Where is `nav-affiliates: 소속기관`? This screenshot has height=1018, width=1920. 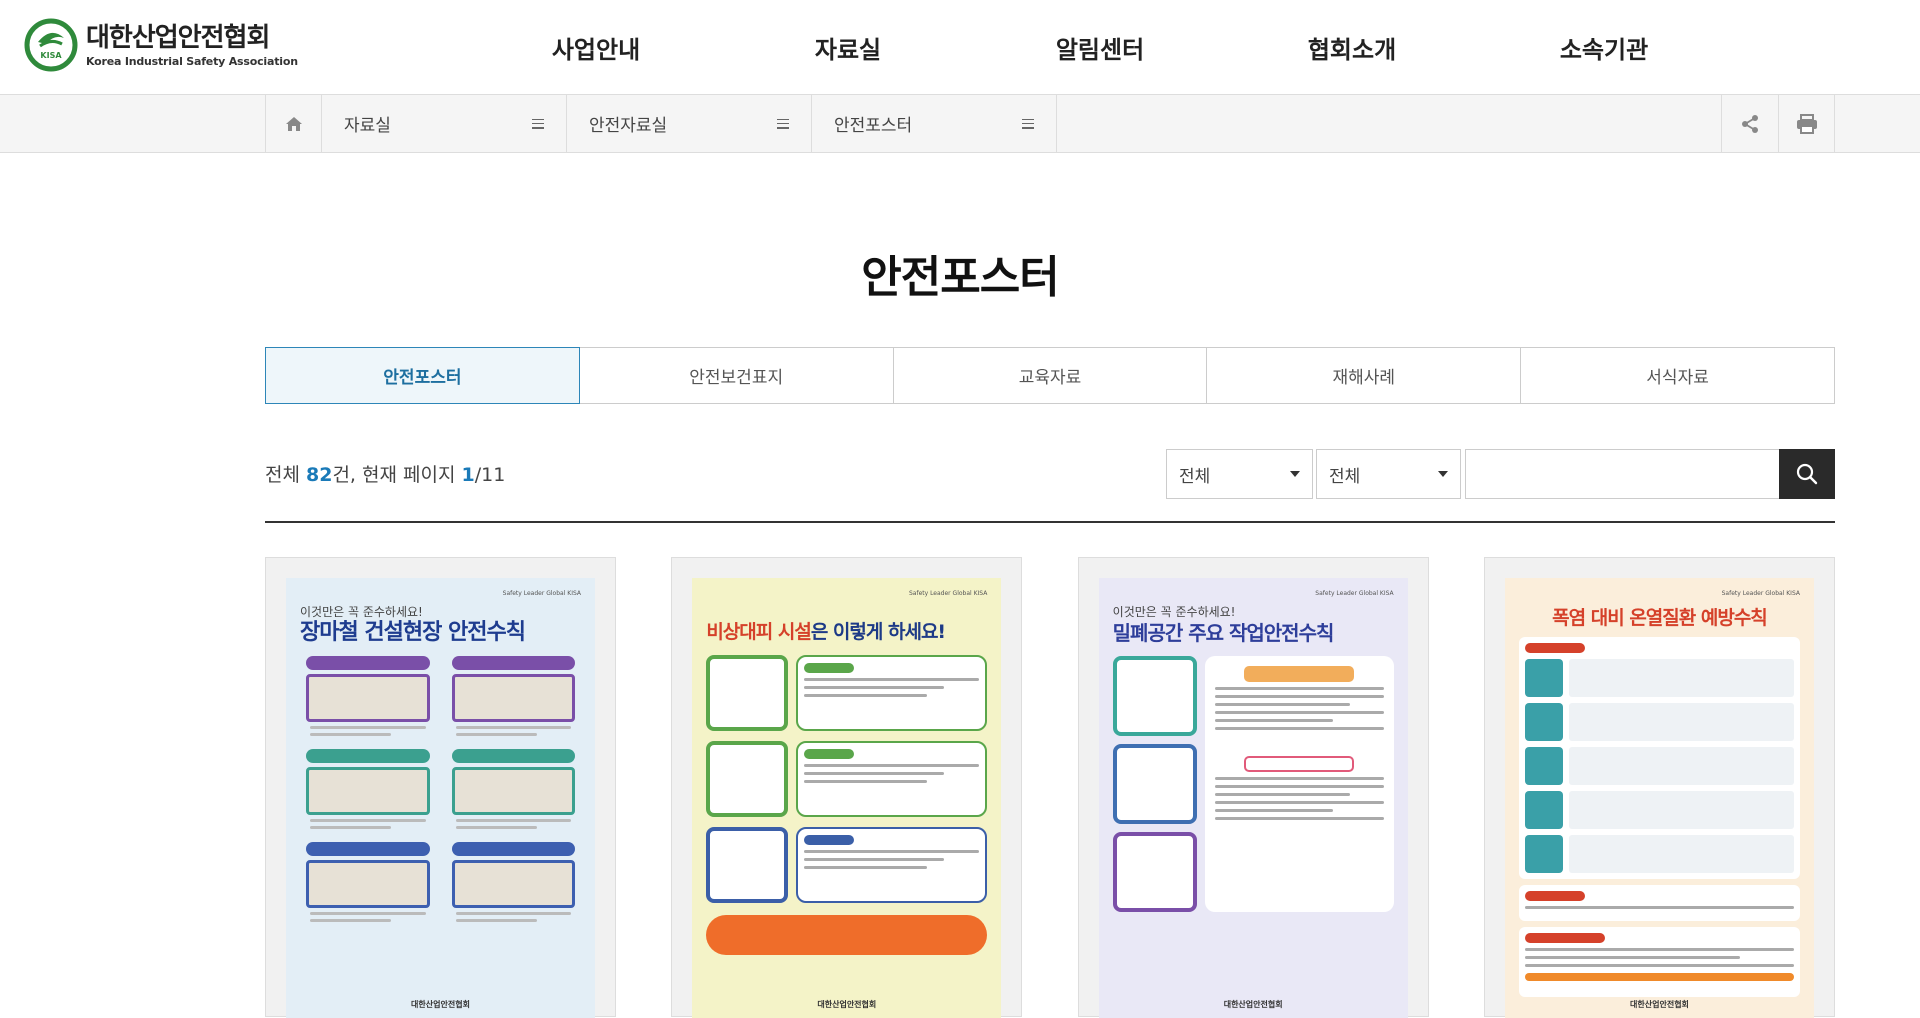 nav-affiliates: 소속기관 is located at coordinates (1604, 47).